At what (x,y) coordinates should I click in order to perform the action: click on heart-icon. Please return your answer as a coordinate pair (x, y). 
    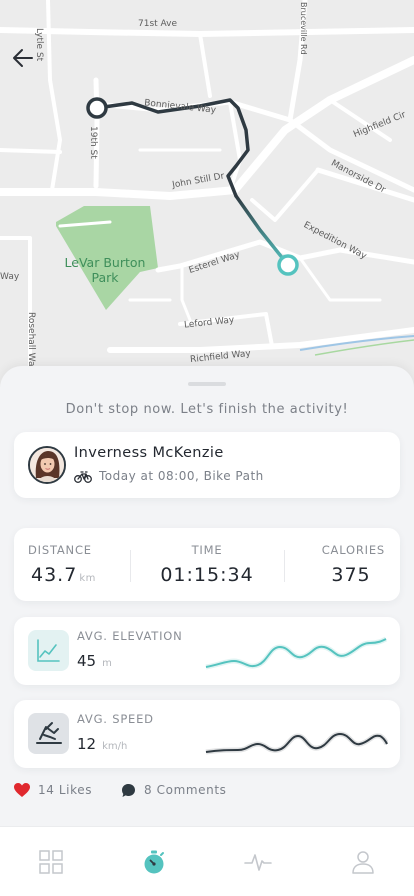
    Looking at the image, I should click on (22, 790).